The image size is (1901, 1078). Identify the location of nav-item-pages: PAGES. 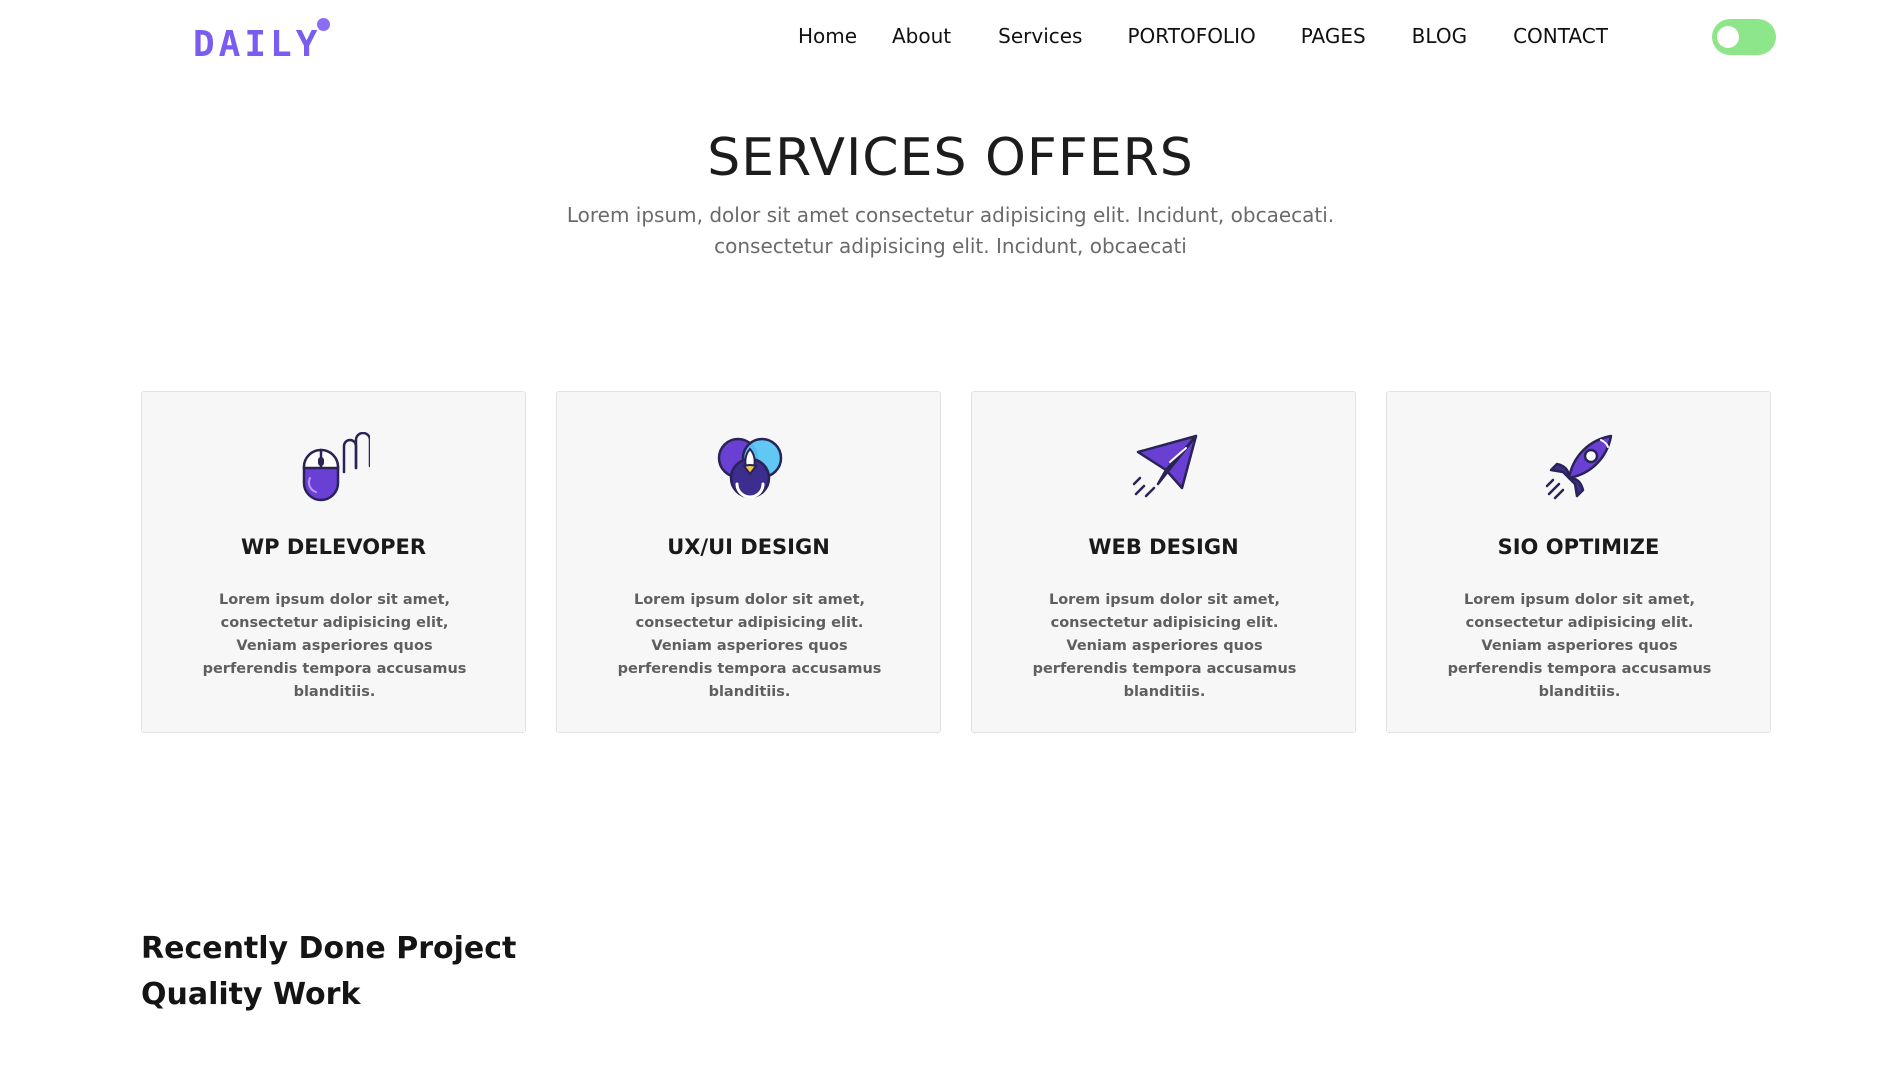
(1333, 36).